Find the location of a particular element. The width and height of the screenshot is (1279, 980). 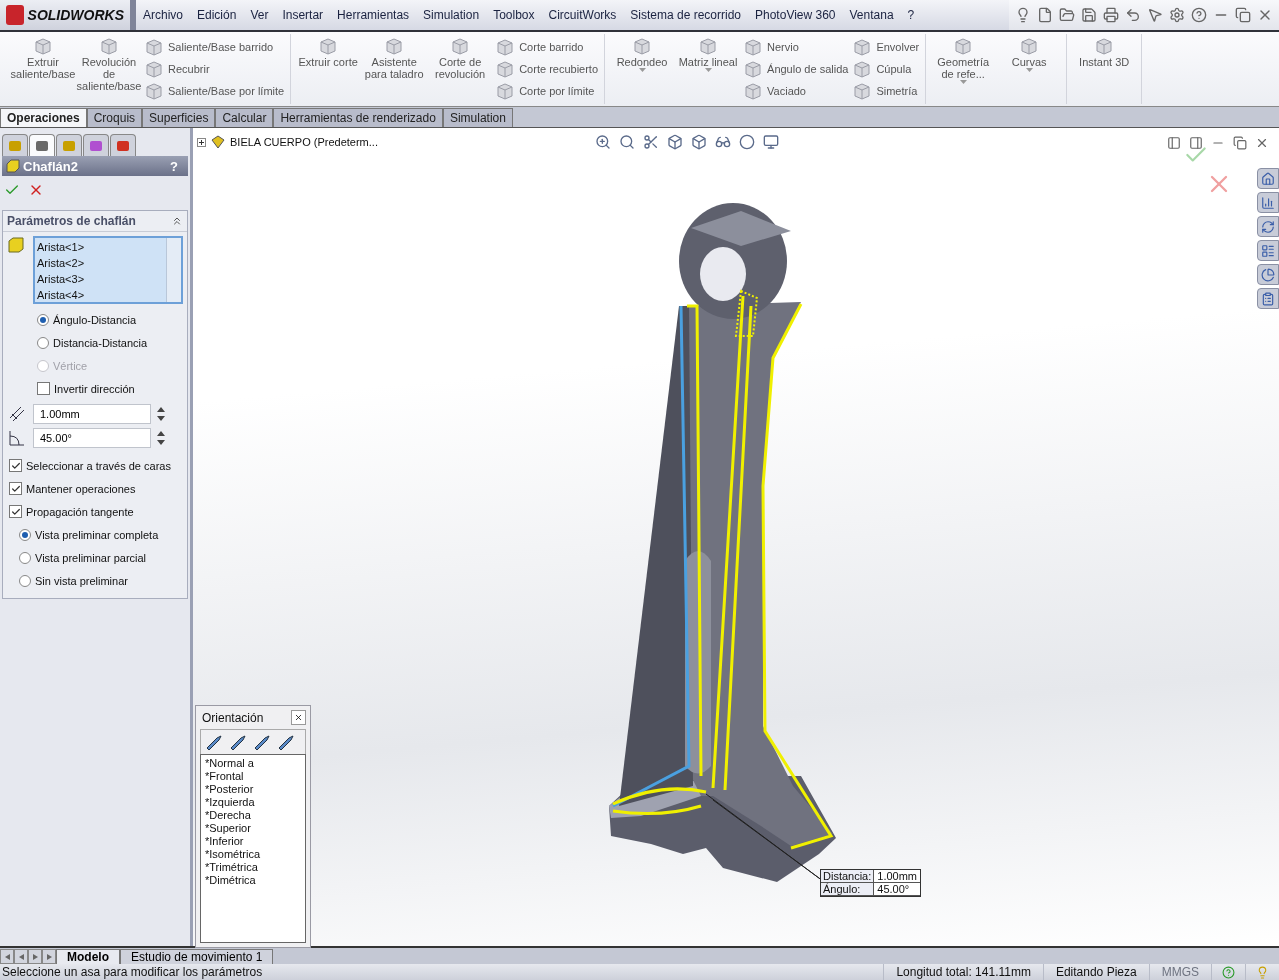

right-panel-icon is located at coordinates (1196, 143).